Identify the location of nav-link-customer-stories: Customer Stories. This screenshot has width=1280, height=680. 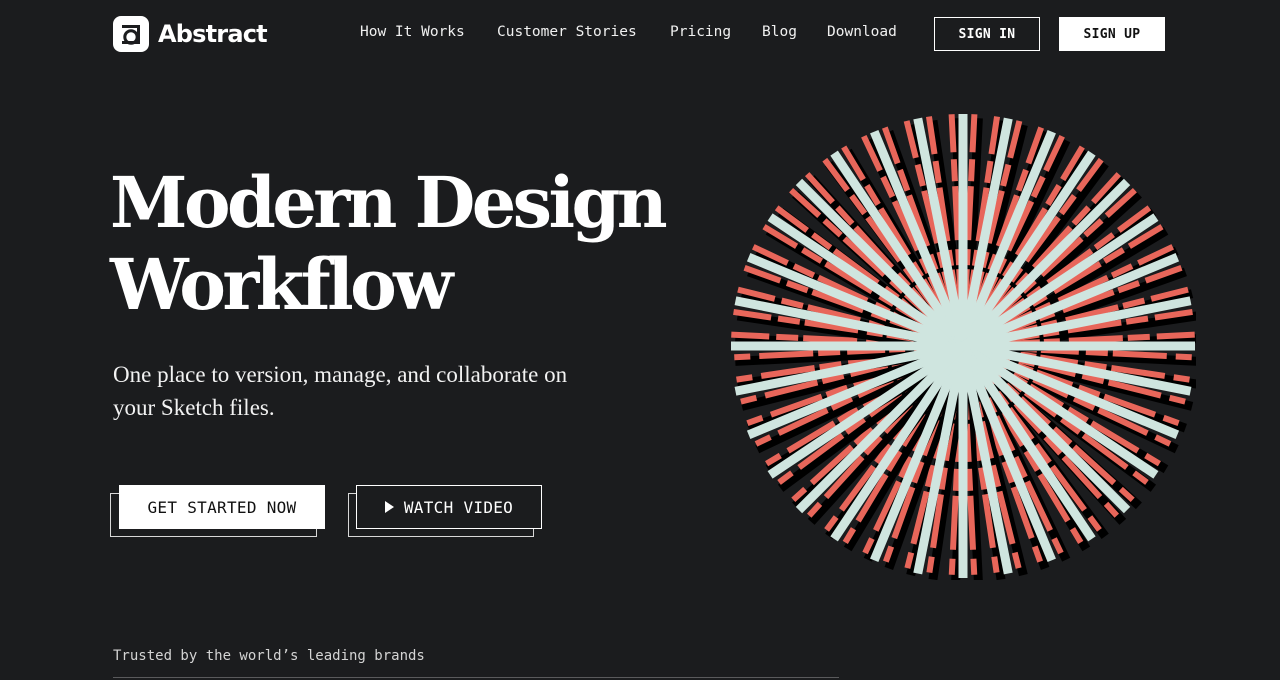
(567, 32).